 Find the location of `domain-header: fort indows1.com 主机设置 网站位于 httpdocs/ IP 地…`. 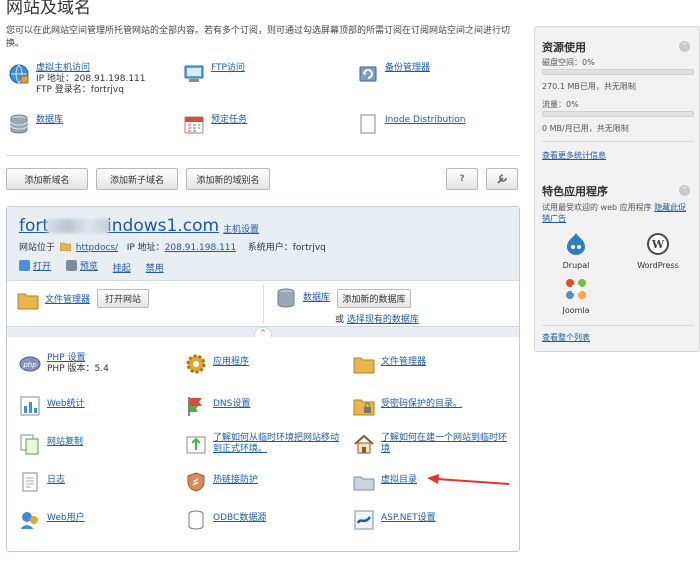

domain-header: fort indows1.com 主机设置 网站位于 httpdocs/ IP 地… is located at coordinates (263, 244).